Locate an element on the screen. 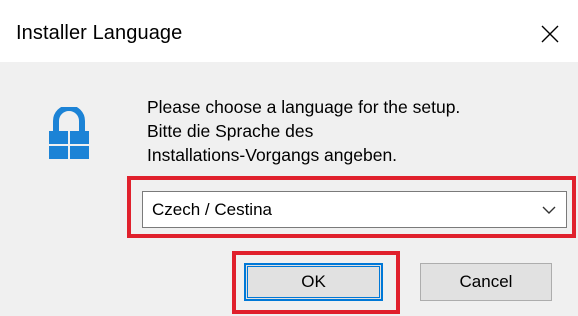 The height and width of the screenshot is (316, 578). language-select-value: Czech / Cestina is located at coordinates (212, 209).